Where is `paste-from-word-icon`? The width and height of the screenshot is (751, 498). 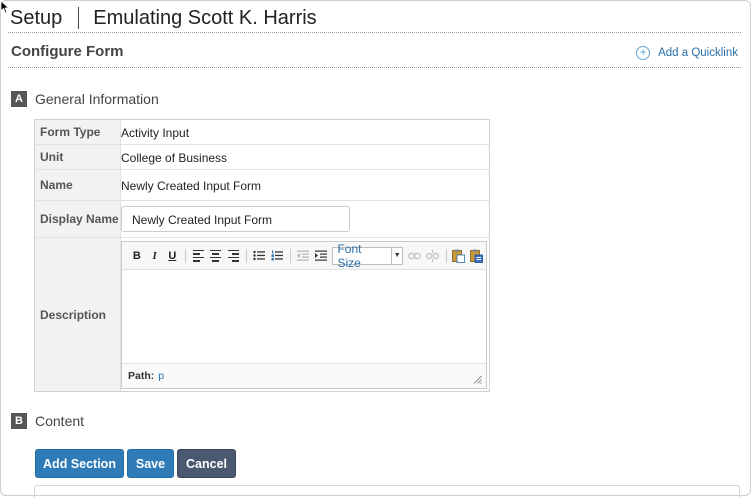
paste-from-word-icon is located at coordinates (476, 256).